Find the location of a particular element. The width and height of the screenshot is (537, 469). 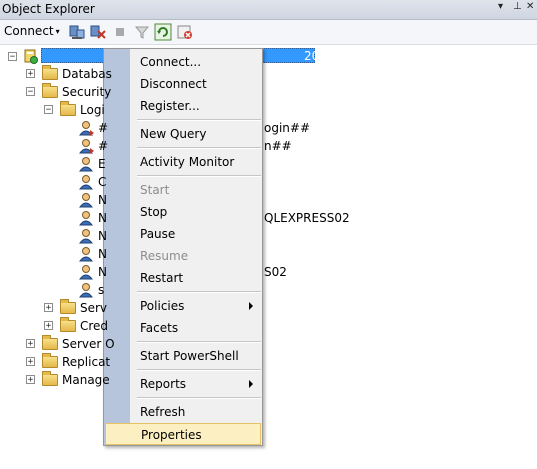

tree-node-label: Replicat is located at coordinates (86, 362).